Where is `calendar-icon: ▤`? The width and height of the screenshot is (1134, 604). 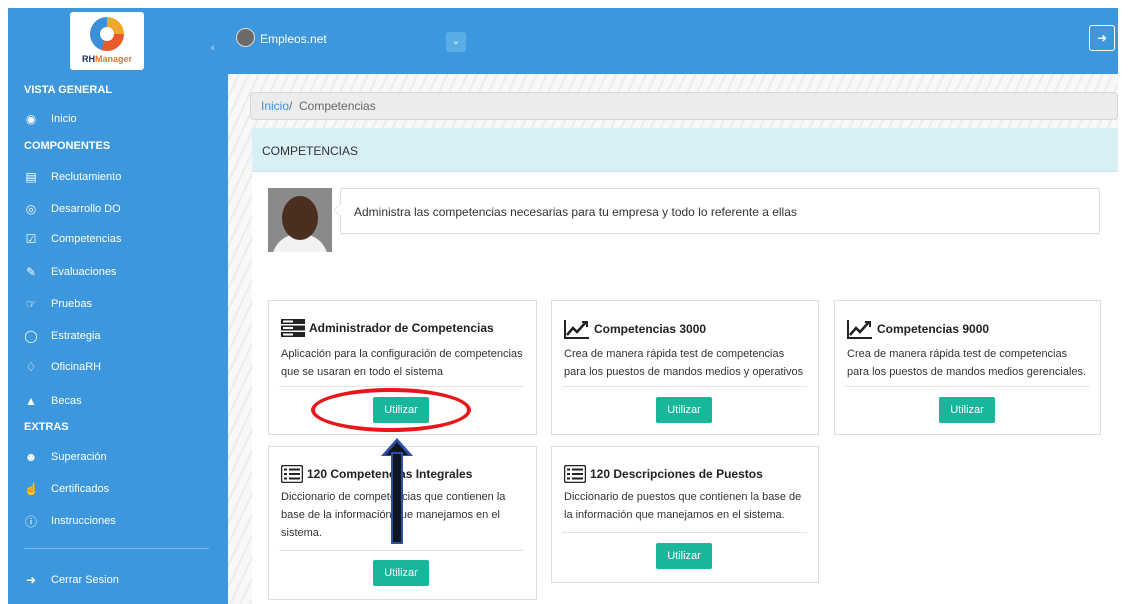 calendar-icon: ▤ is located at coordinates (31, 177).